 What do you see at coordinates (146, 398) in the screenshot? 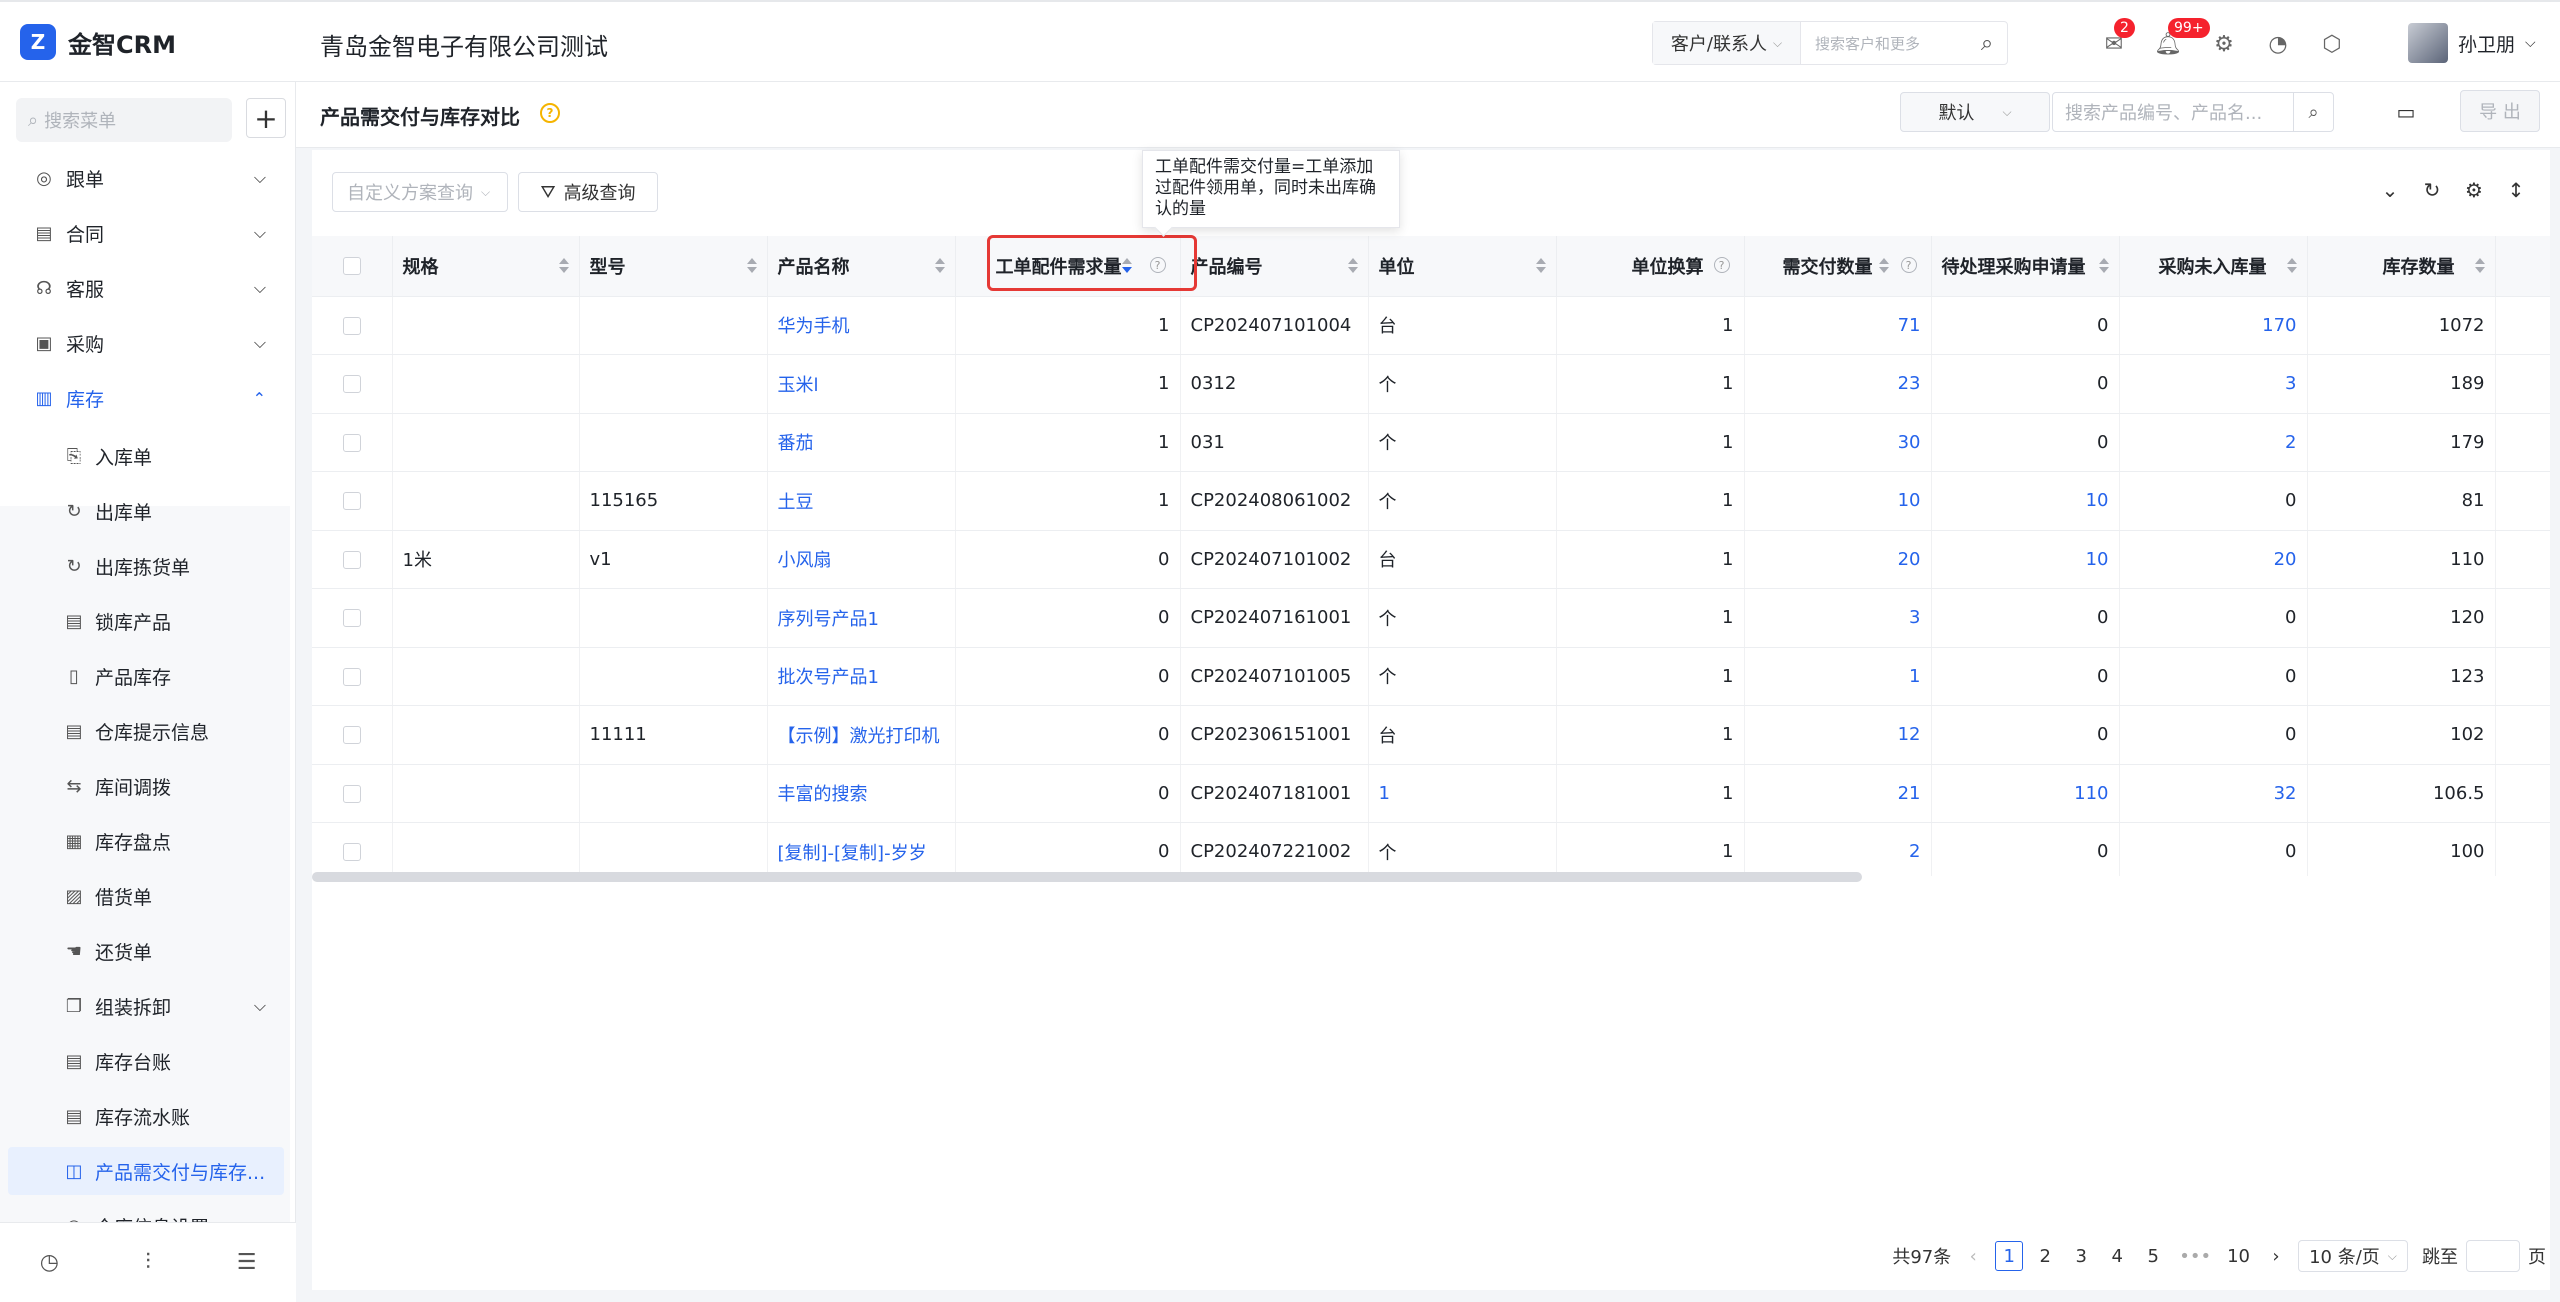
I see `sidebar-item-inventory: ▥ 库存 ⌃` at bounding box center [146, 398].